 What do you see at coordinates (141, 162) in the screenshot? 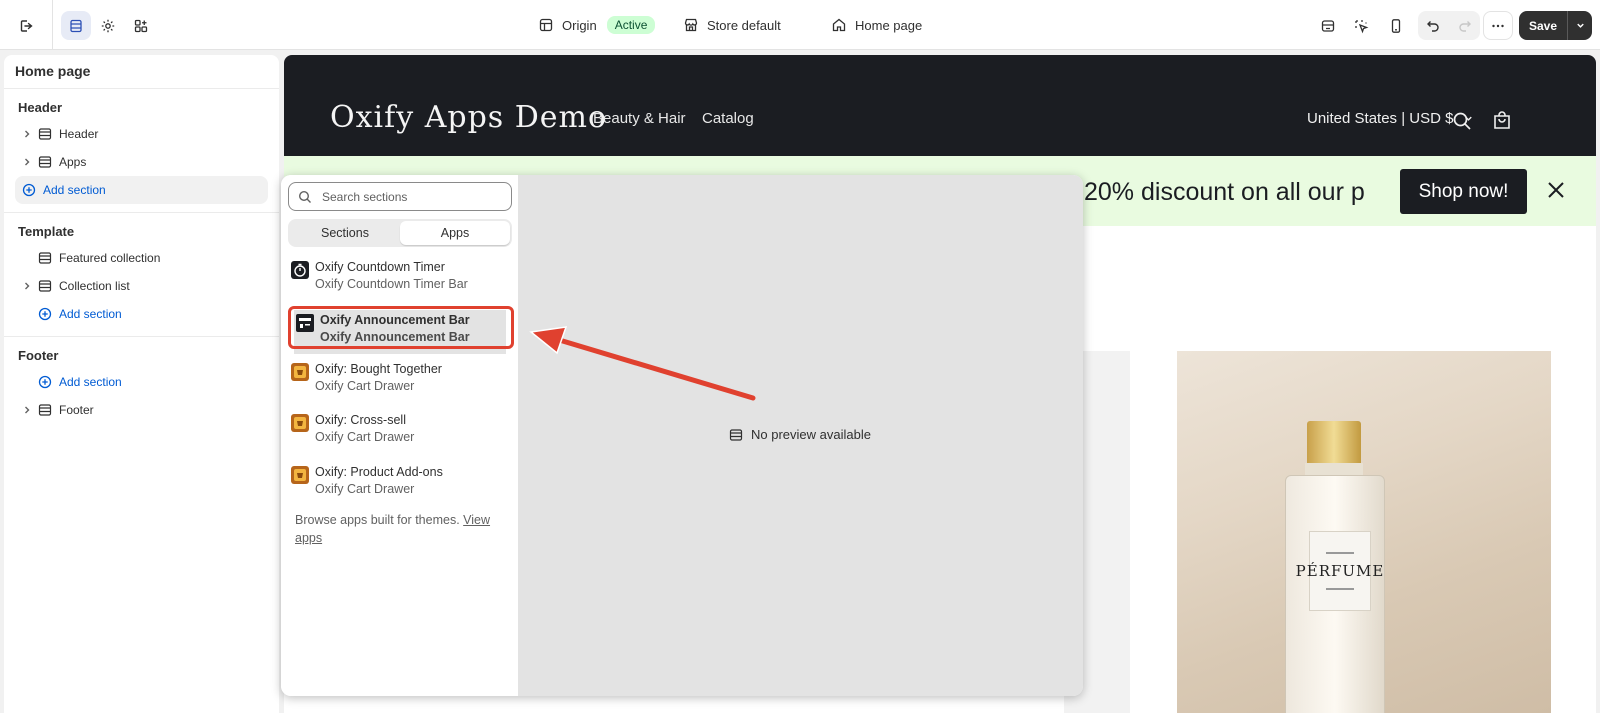
I see `sidebar-item-apps: Apps` at bounding box center [141, 162].